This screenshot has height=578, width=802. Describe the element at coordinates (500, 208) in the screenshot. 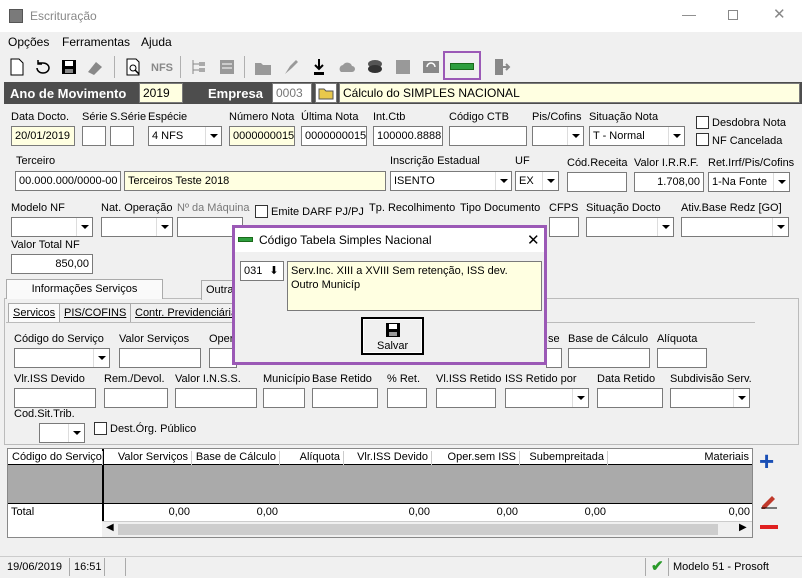

I see `tipo-documento-label: Tipo Documento` at that location.